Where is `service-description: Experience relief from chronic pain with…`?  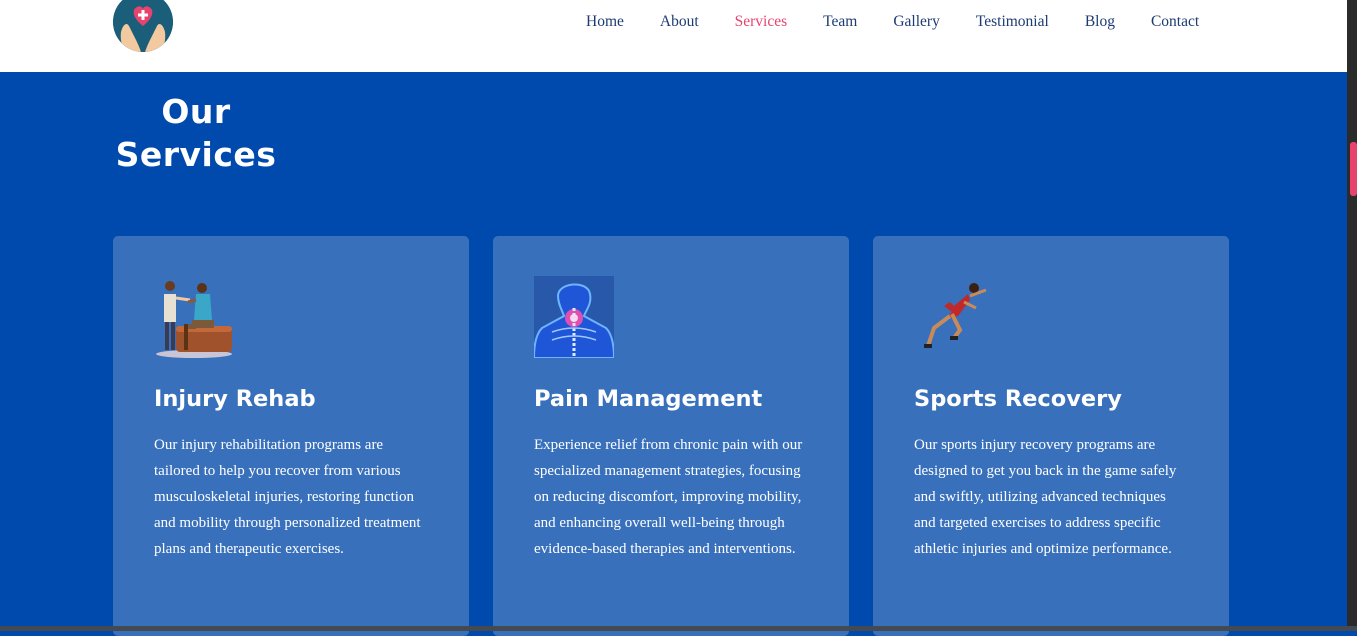
service-description: Experience relief from chronic pain with… is located at coordinates (668, 497).